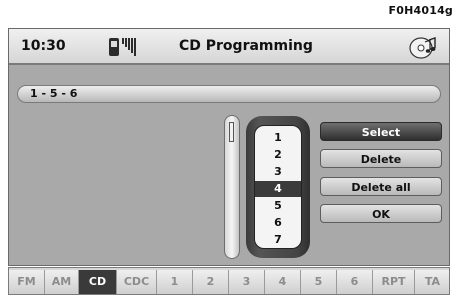  I want to click on tab-am: AM, so click(62, 282).